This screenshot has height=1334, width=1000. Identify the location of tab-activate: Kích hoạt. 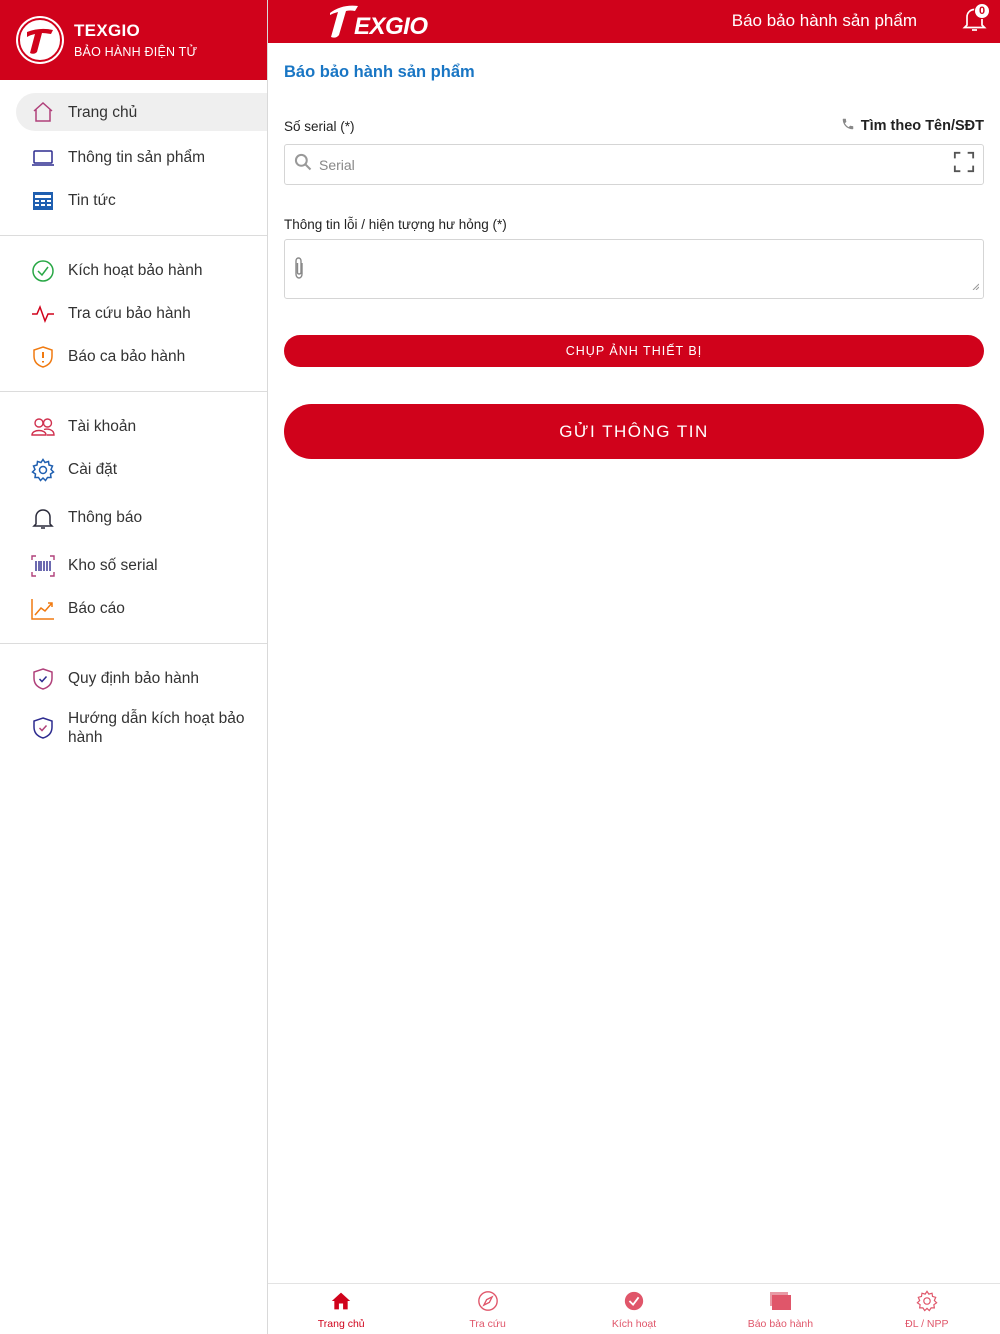
(634, 1309).